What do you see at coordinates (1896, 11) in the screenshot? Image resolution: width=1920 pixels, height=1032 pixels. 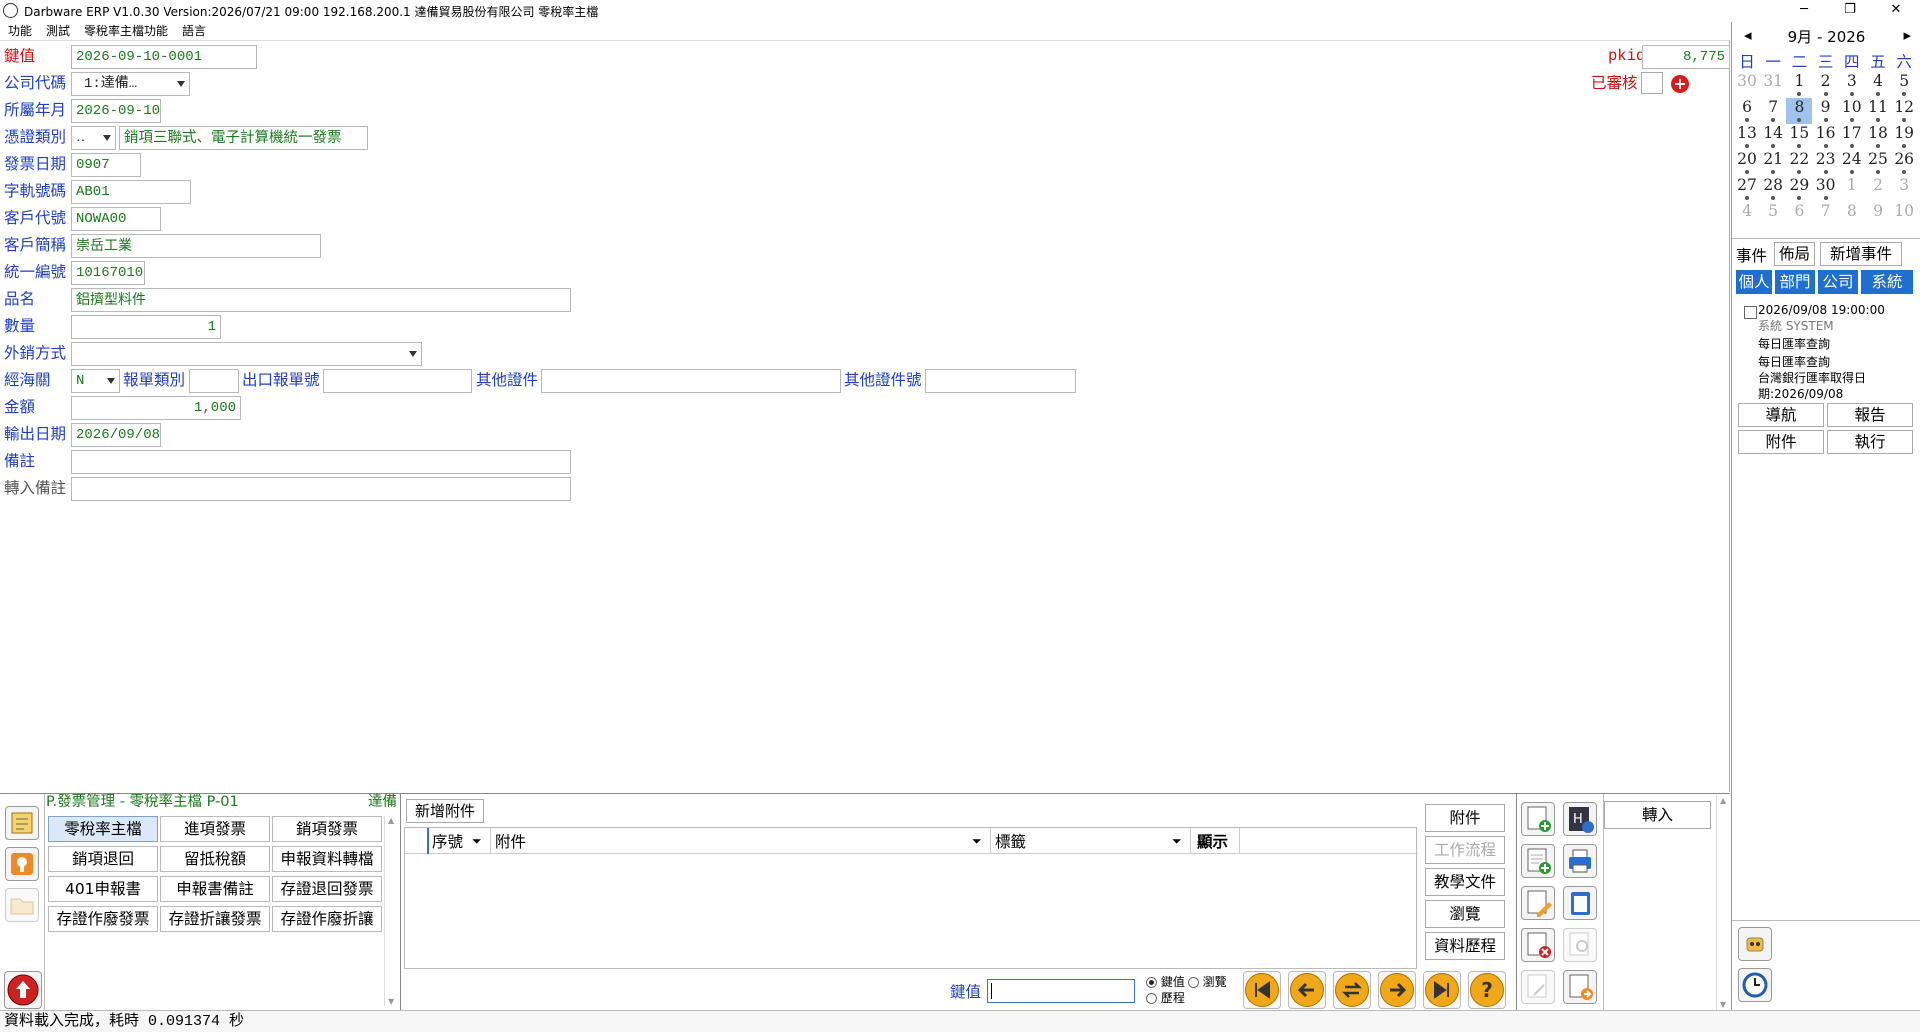 I see `close-button: ✕` at bounding box center [1896, 11].